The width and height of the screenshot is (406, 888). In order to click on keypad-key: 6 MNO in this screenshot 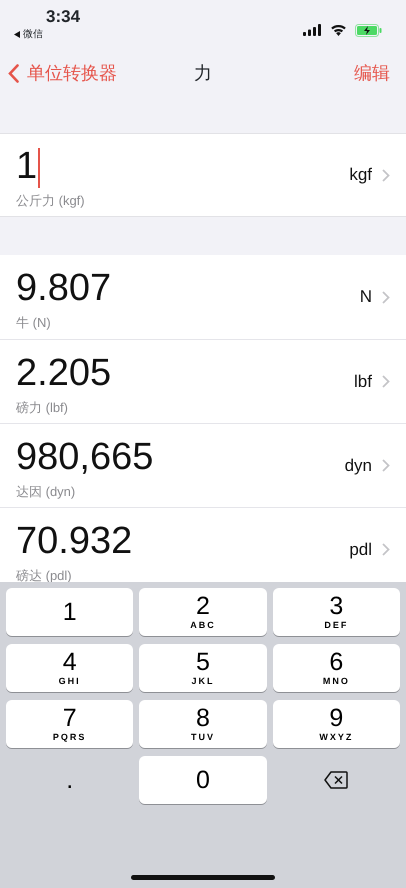, I will do `click(336, 668)`.